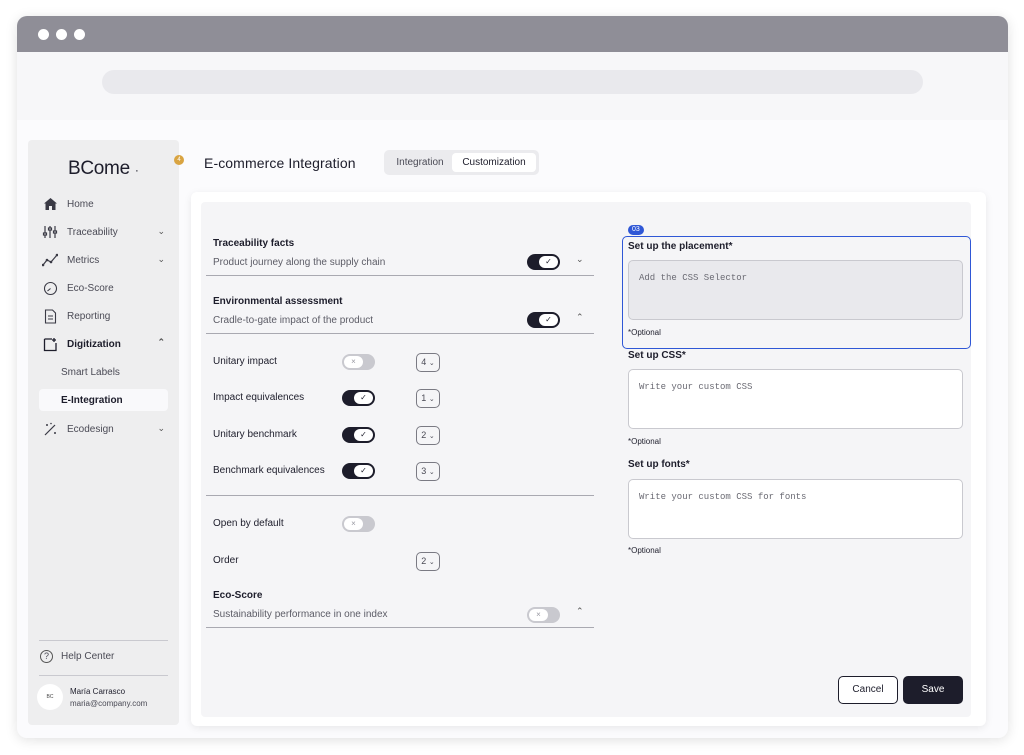  I want to click on placement-title: Set up the placement*, so click(680, 246).